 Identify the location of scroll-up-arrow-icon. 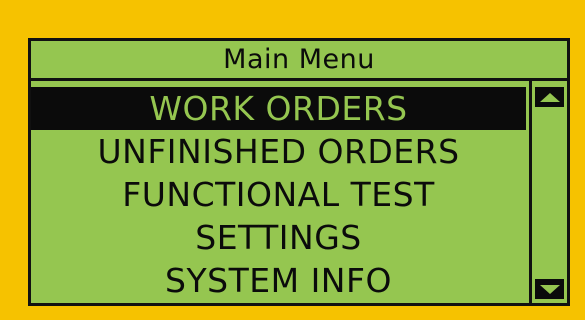
(549, 97).